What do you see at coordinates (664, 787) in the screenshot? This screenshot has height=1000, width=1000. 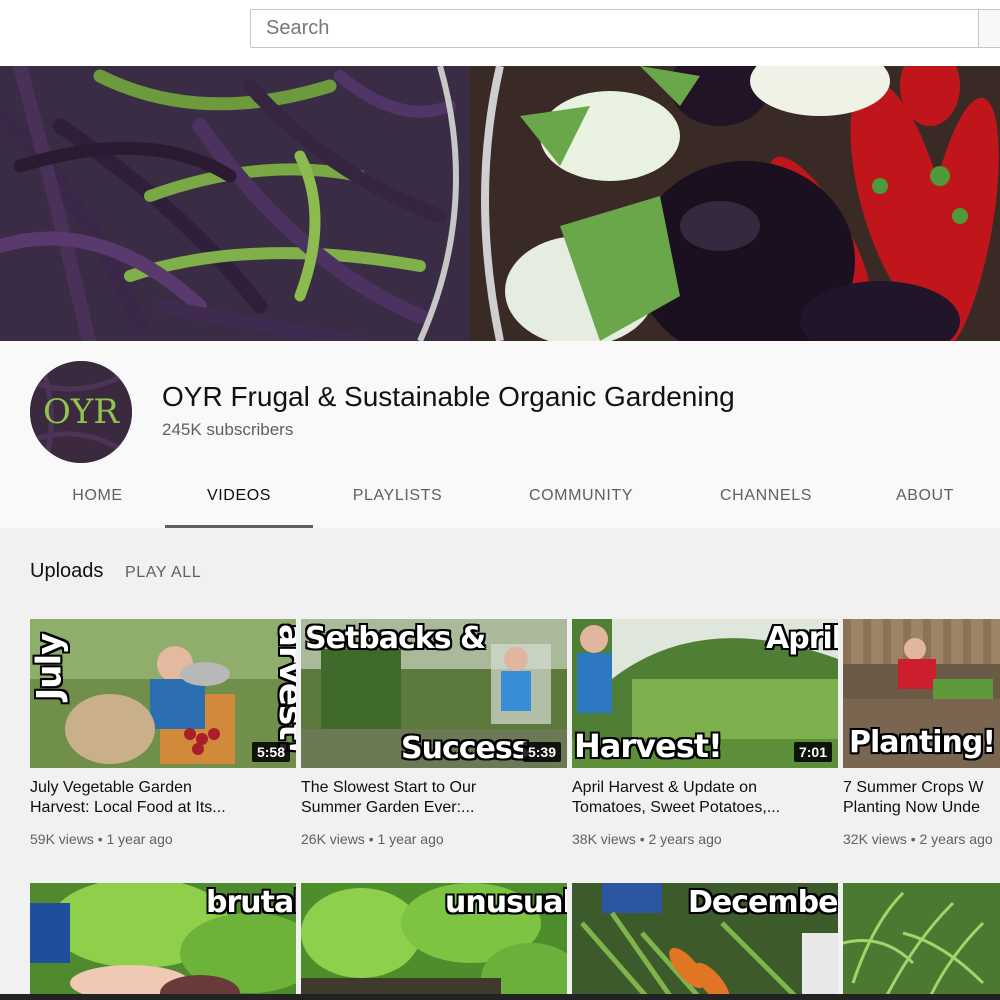 I see `video-title-line: April Harvest & Update on` at bounding box center [664, 787].